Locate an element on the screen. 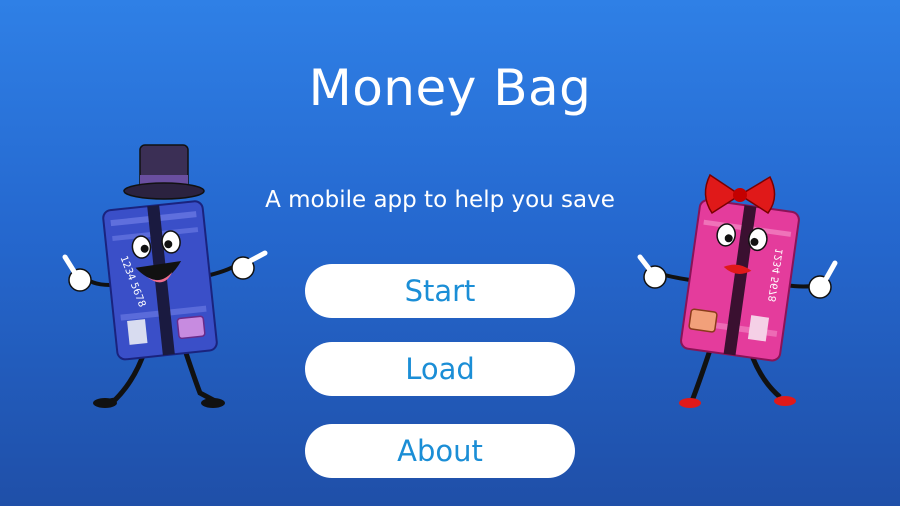  app-title: Money Bag is located at coordinates (450, 88).